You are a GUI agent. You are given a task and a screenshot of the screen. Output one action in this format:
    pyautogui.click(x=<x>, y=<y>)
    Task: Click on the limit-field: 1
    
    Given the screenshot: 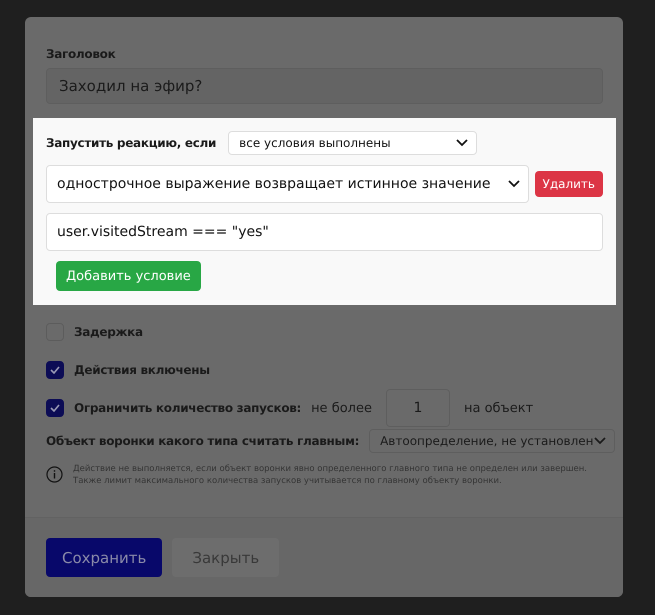 What is the action you would take?
    pyautogui.click(x=418, y=408)
    